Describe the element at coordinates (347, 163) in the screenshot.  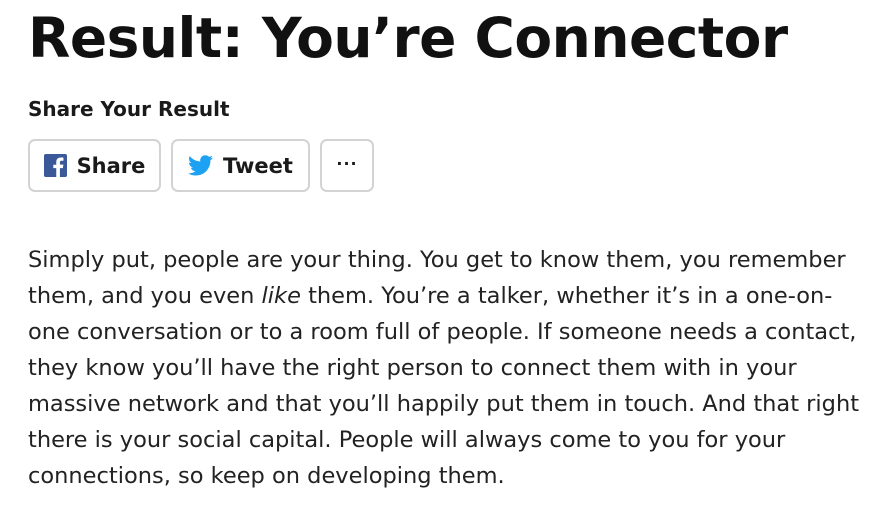
I see `more-dots-icon: ···` at that location.